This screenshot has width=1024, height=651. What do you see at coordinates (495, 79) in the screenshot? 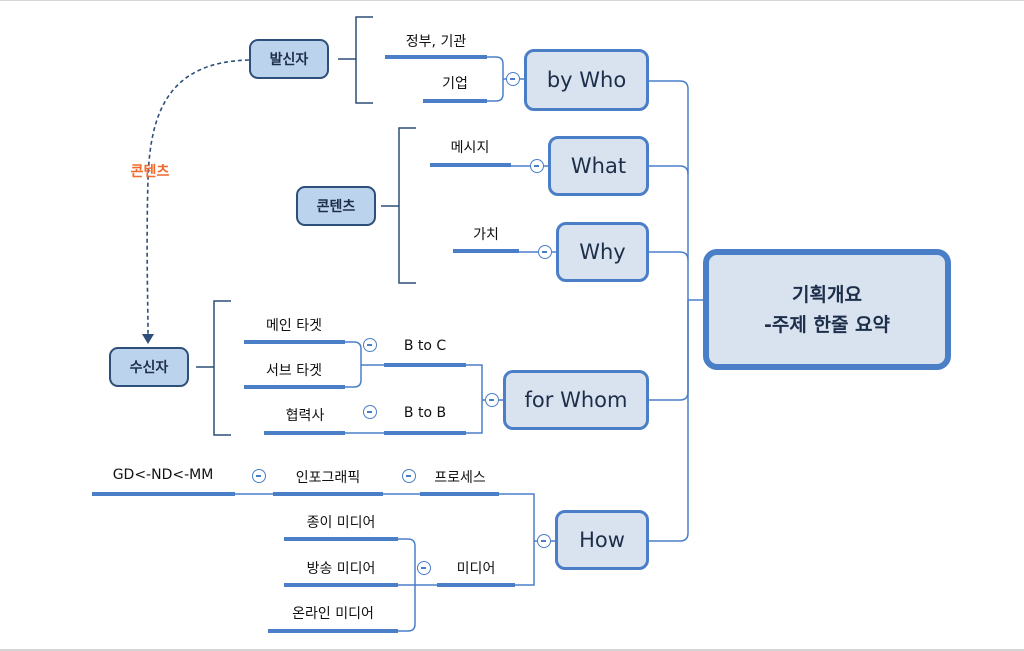
I see `connector-bywho-children` at bounding box center [495, 79].